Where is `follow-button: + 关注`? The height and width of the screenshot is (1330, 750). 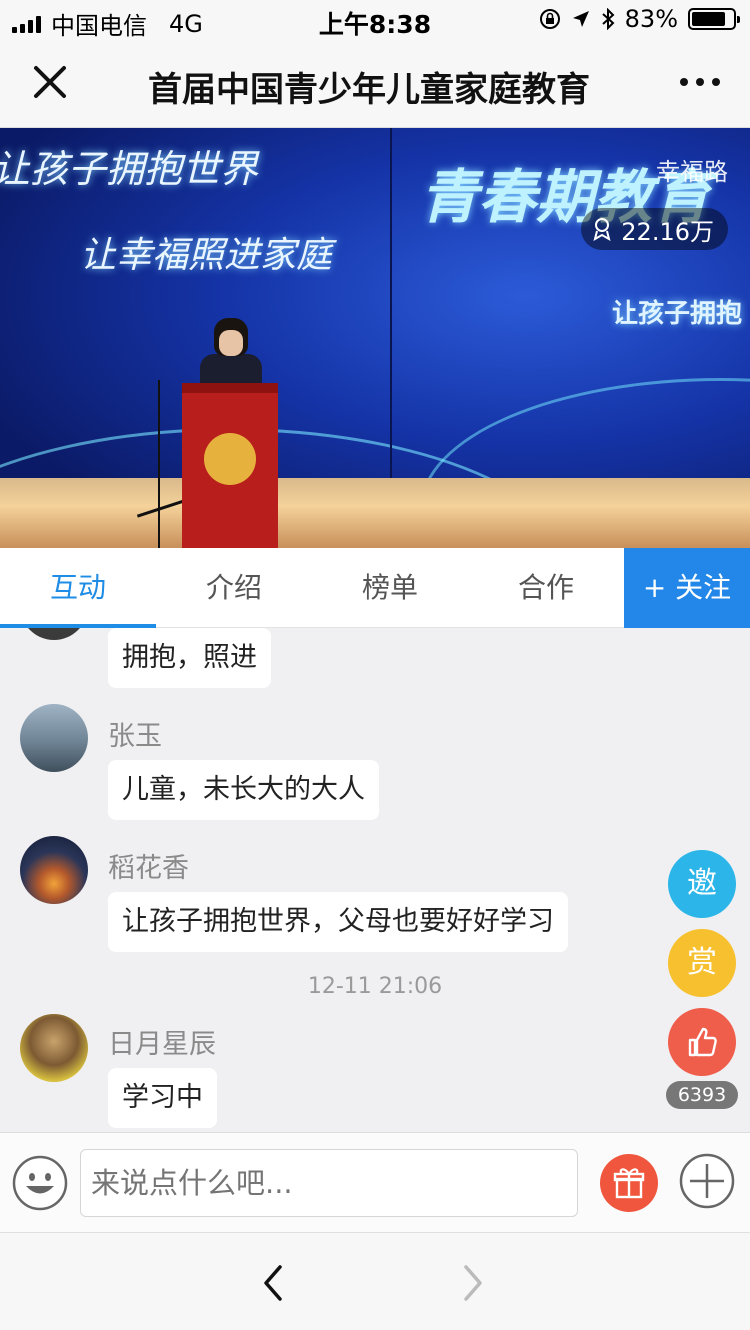 follow-button: + 关注 is located at coordinates (687, 588).